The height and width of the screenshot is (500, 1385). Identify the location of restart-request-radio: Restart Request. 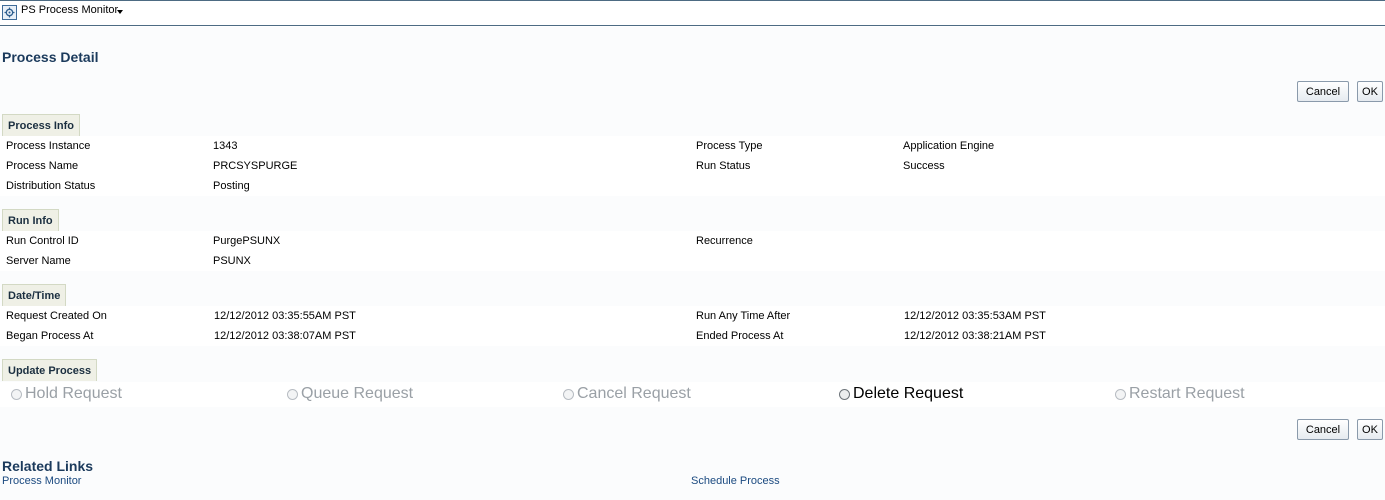
(1180, 394).